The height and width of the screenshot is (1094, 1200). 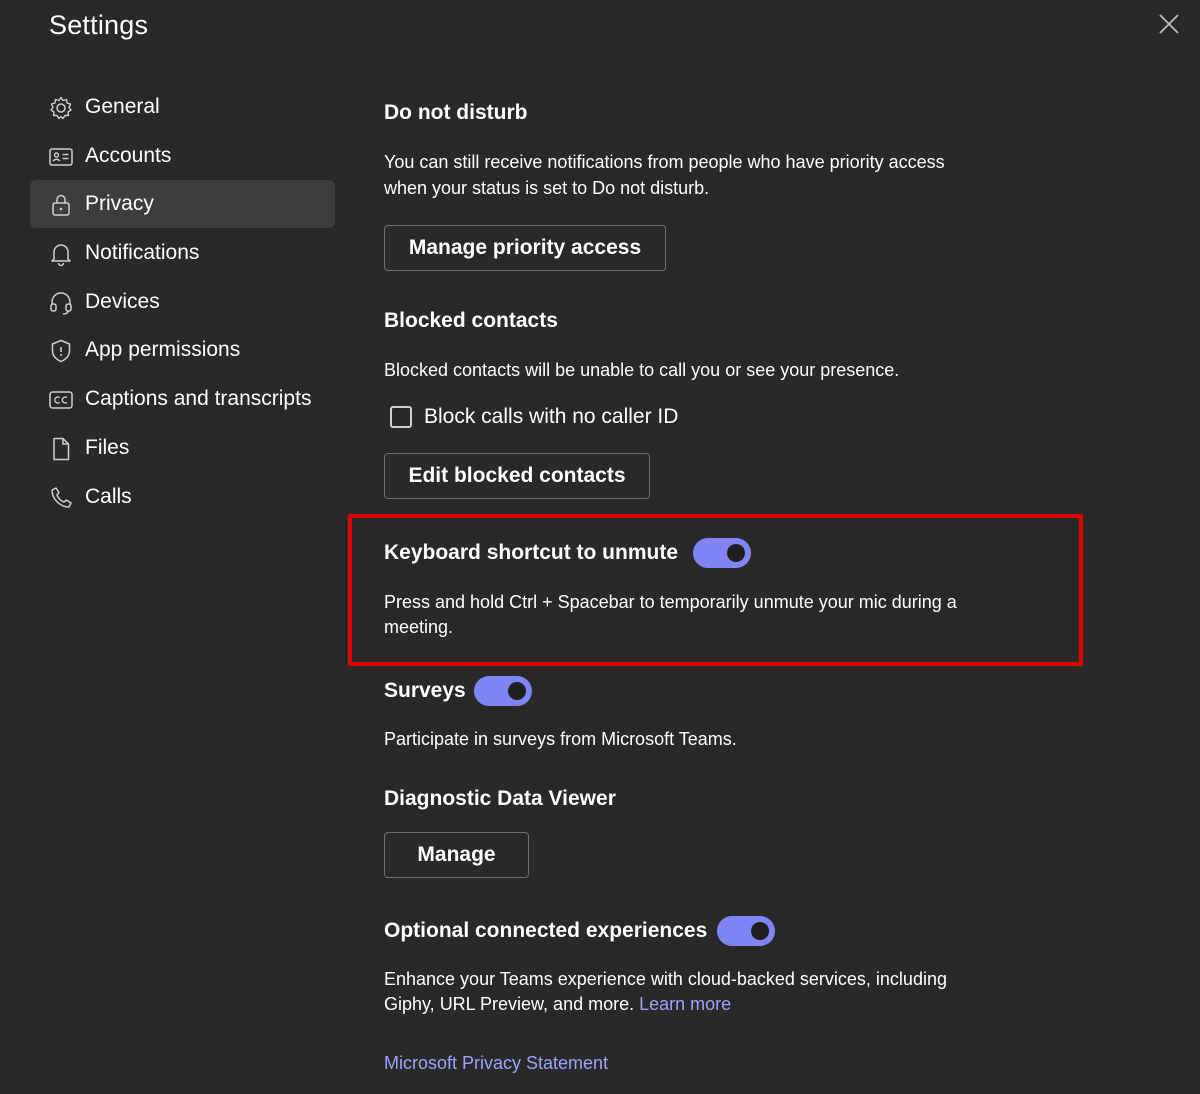 I want to click on optional-experiences-heading: Optional connected experiences, so click(x=546, y=930).